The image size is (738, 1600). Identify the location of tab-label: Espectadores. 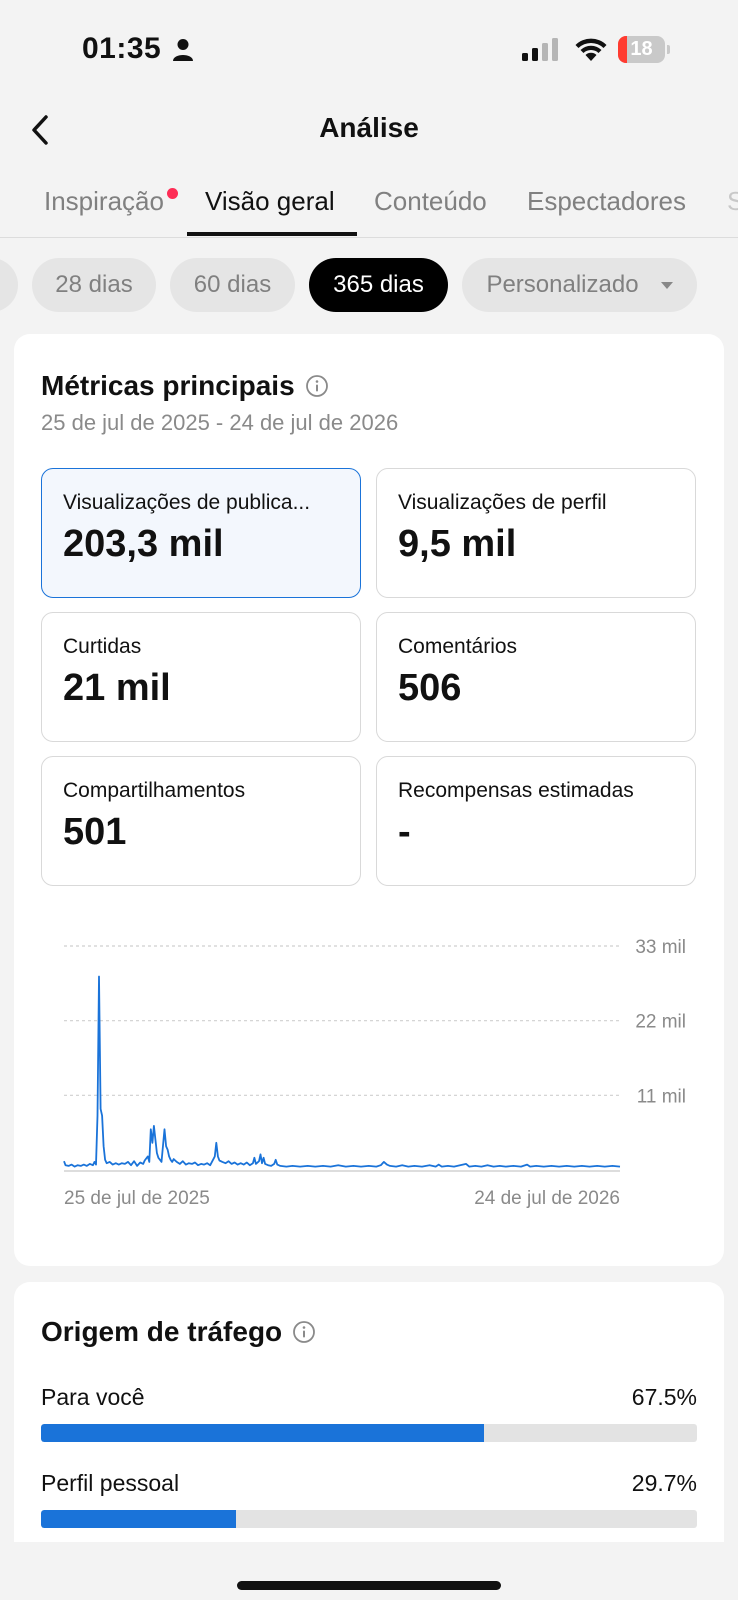
(606, 201).